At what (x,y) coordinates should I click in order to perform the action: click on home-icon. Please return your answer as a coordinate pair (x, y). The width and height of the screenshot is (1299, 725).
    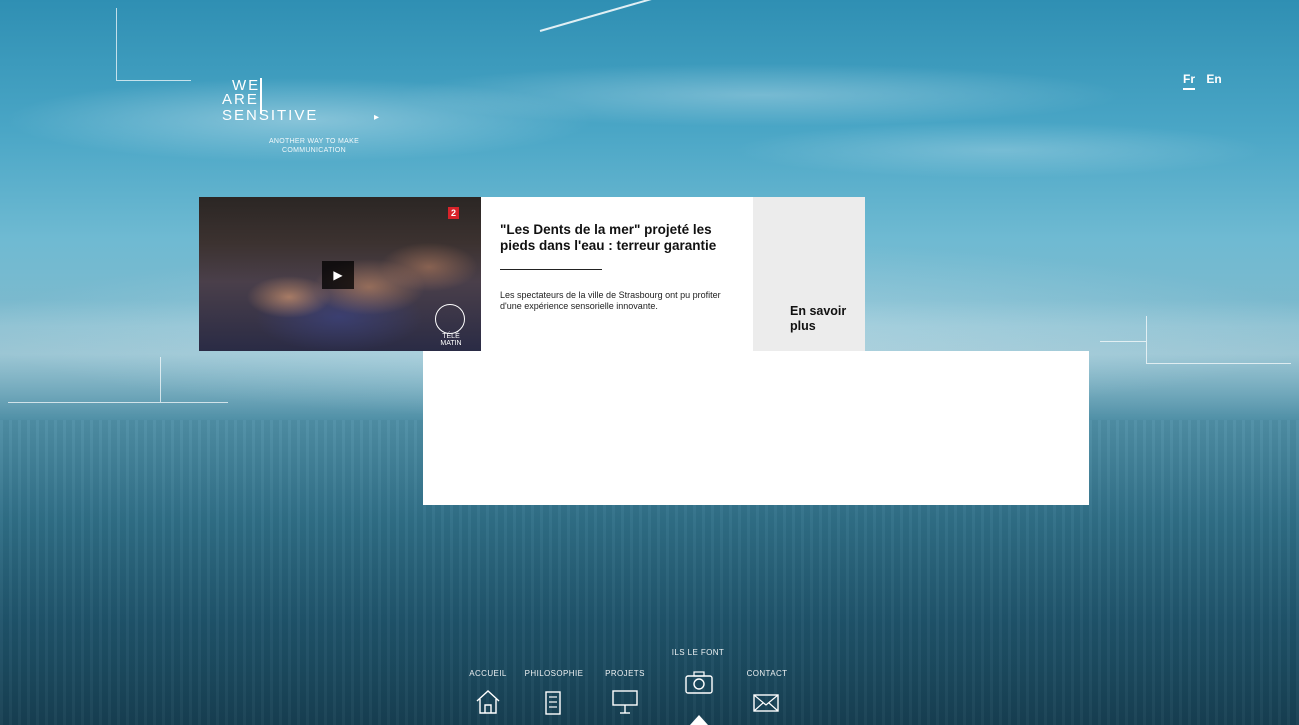
    Looking at the image, I should click on (488, 702).